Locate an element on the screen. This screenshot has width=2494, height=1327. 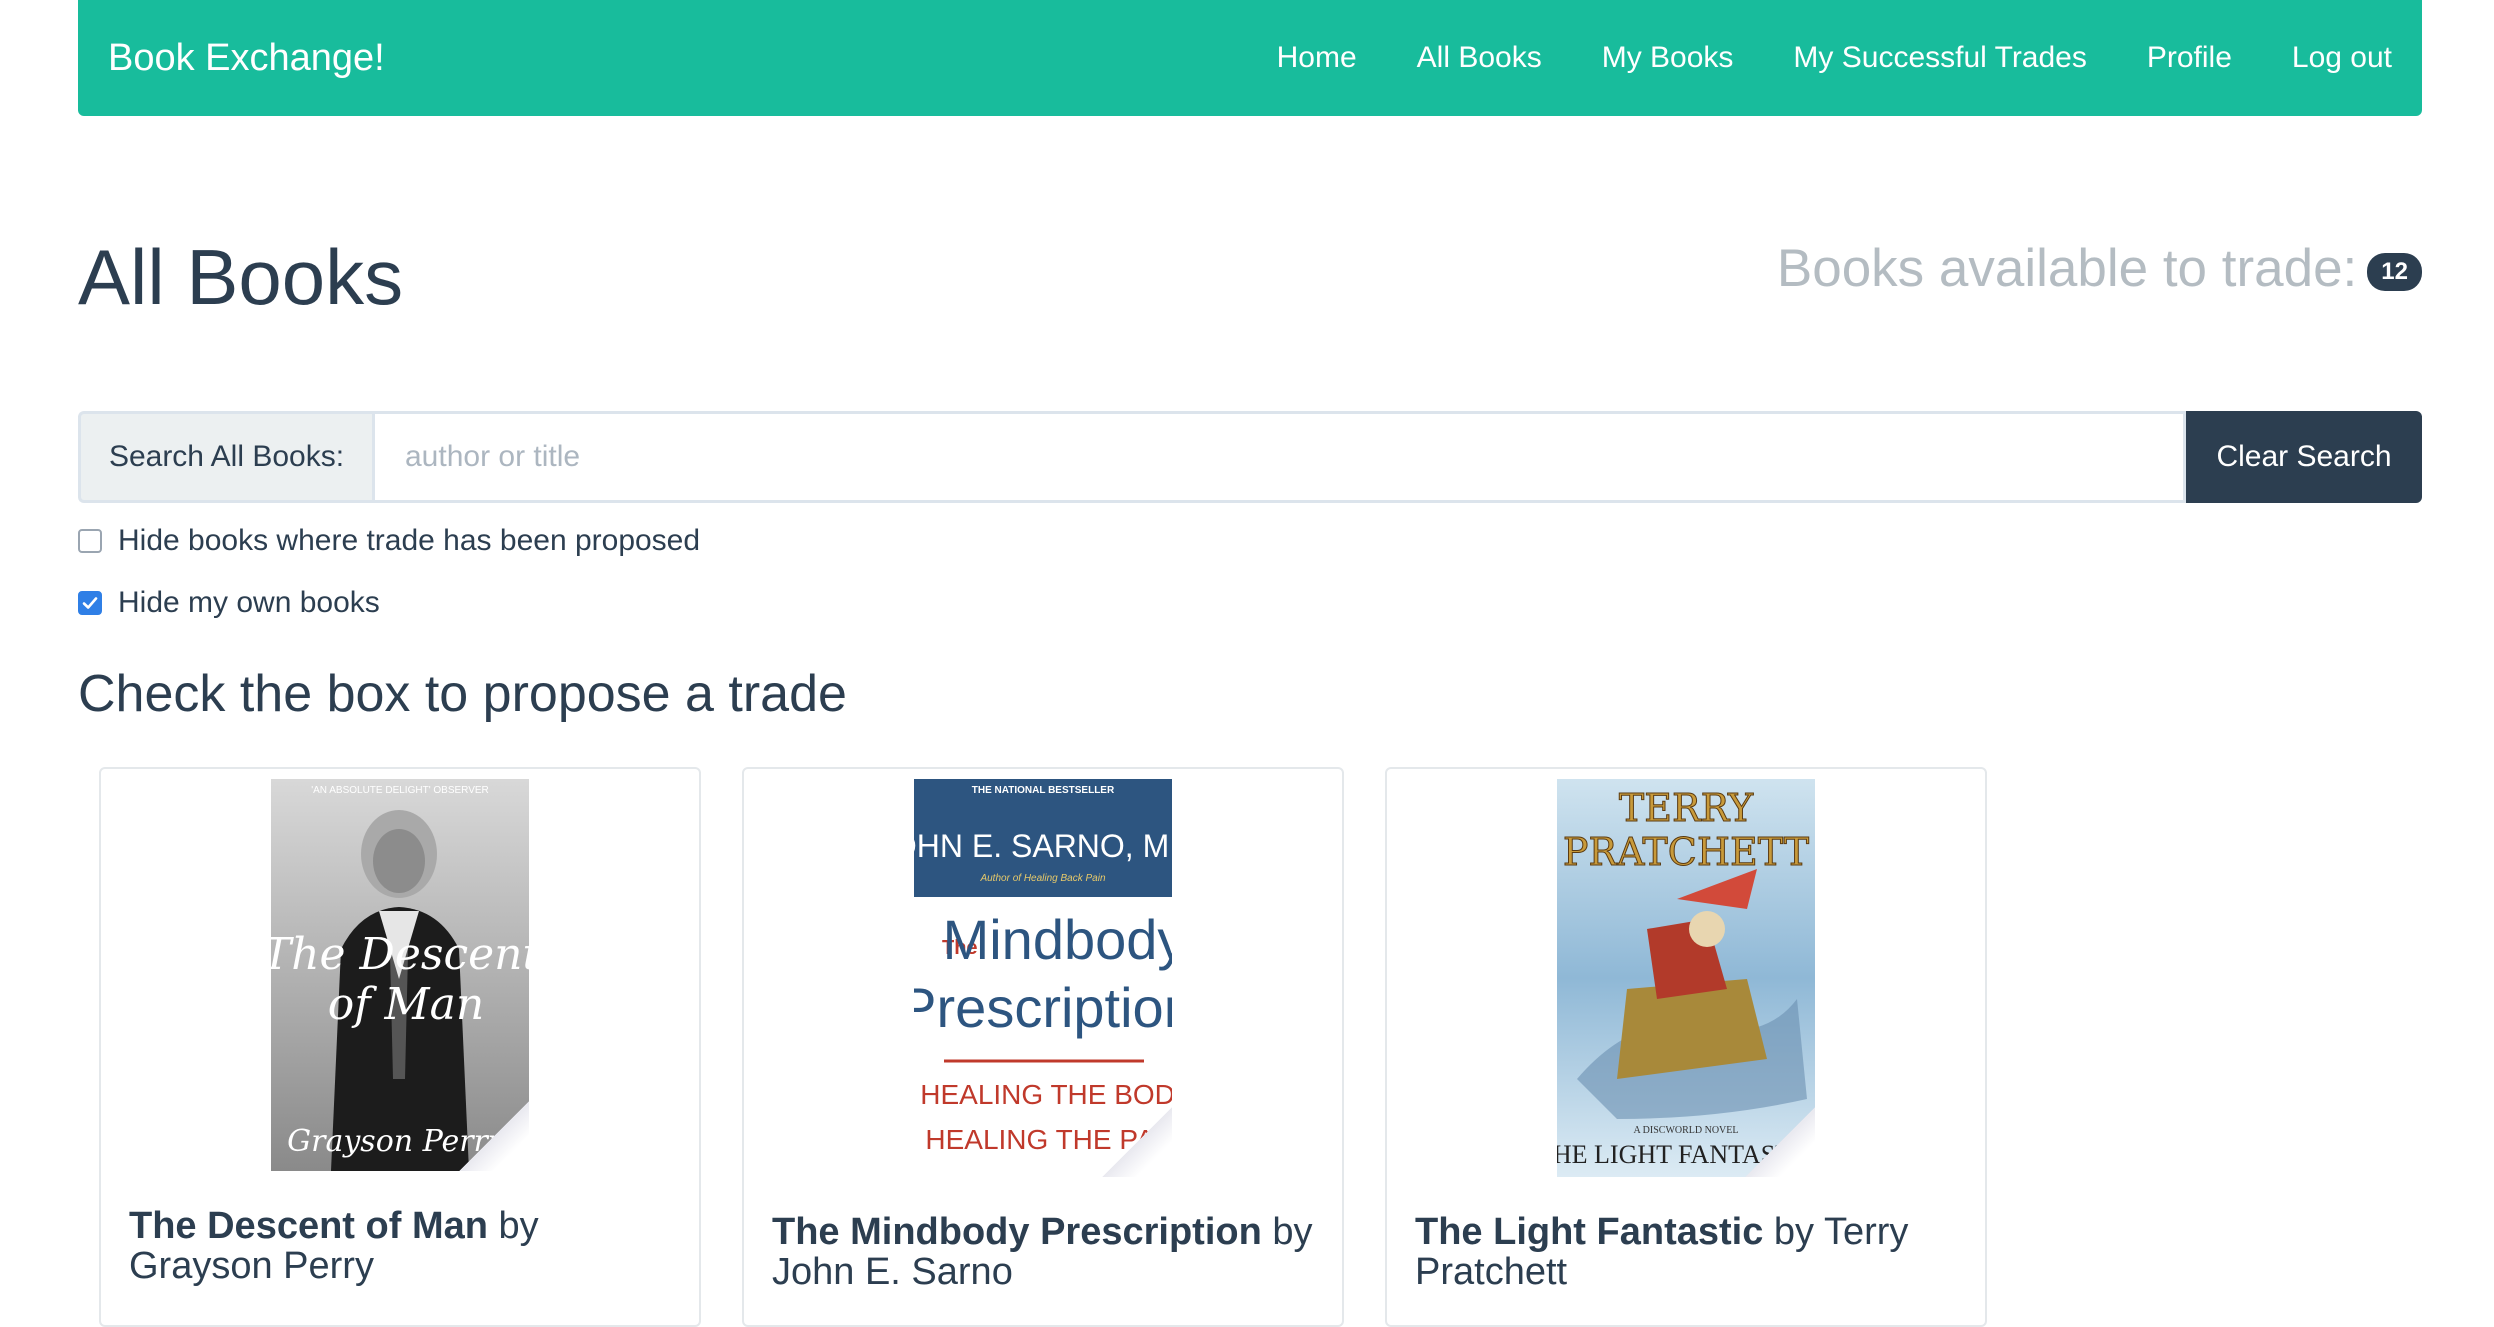
clear-search-button: Clear Search is located at coordinates (2304, 457).